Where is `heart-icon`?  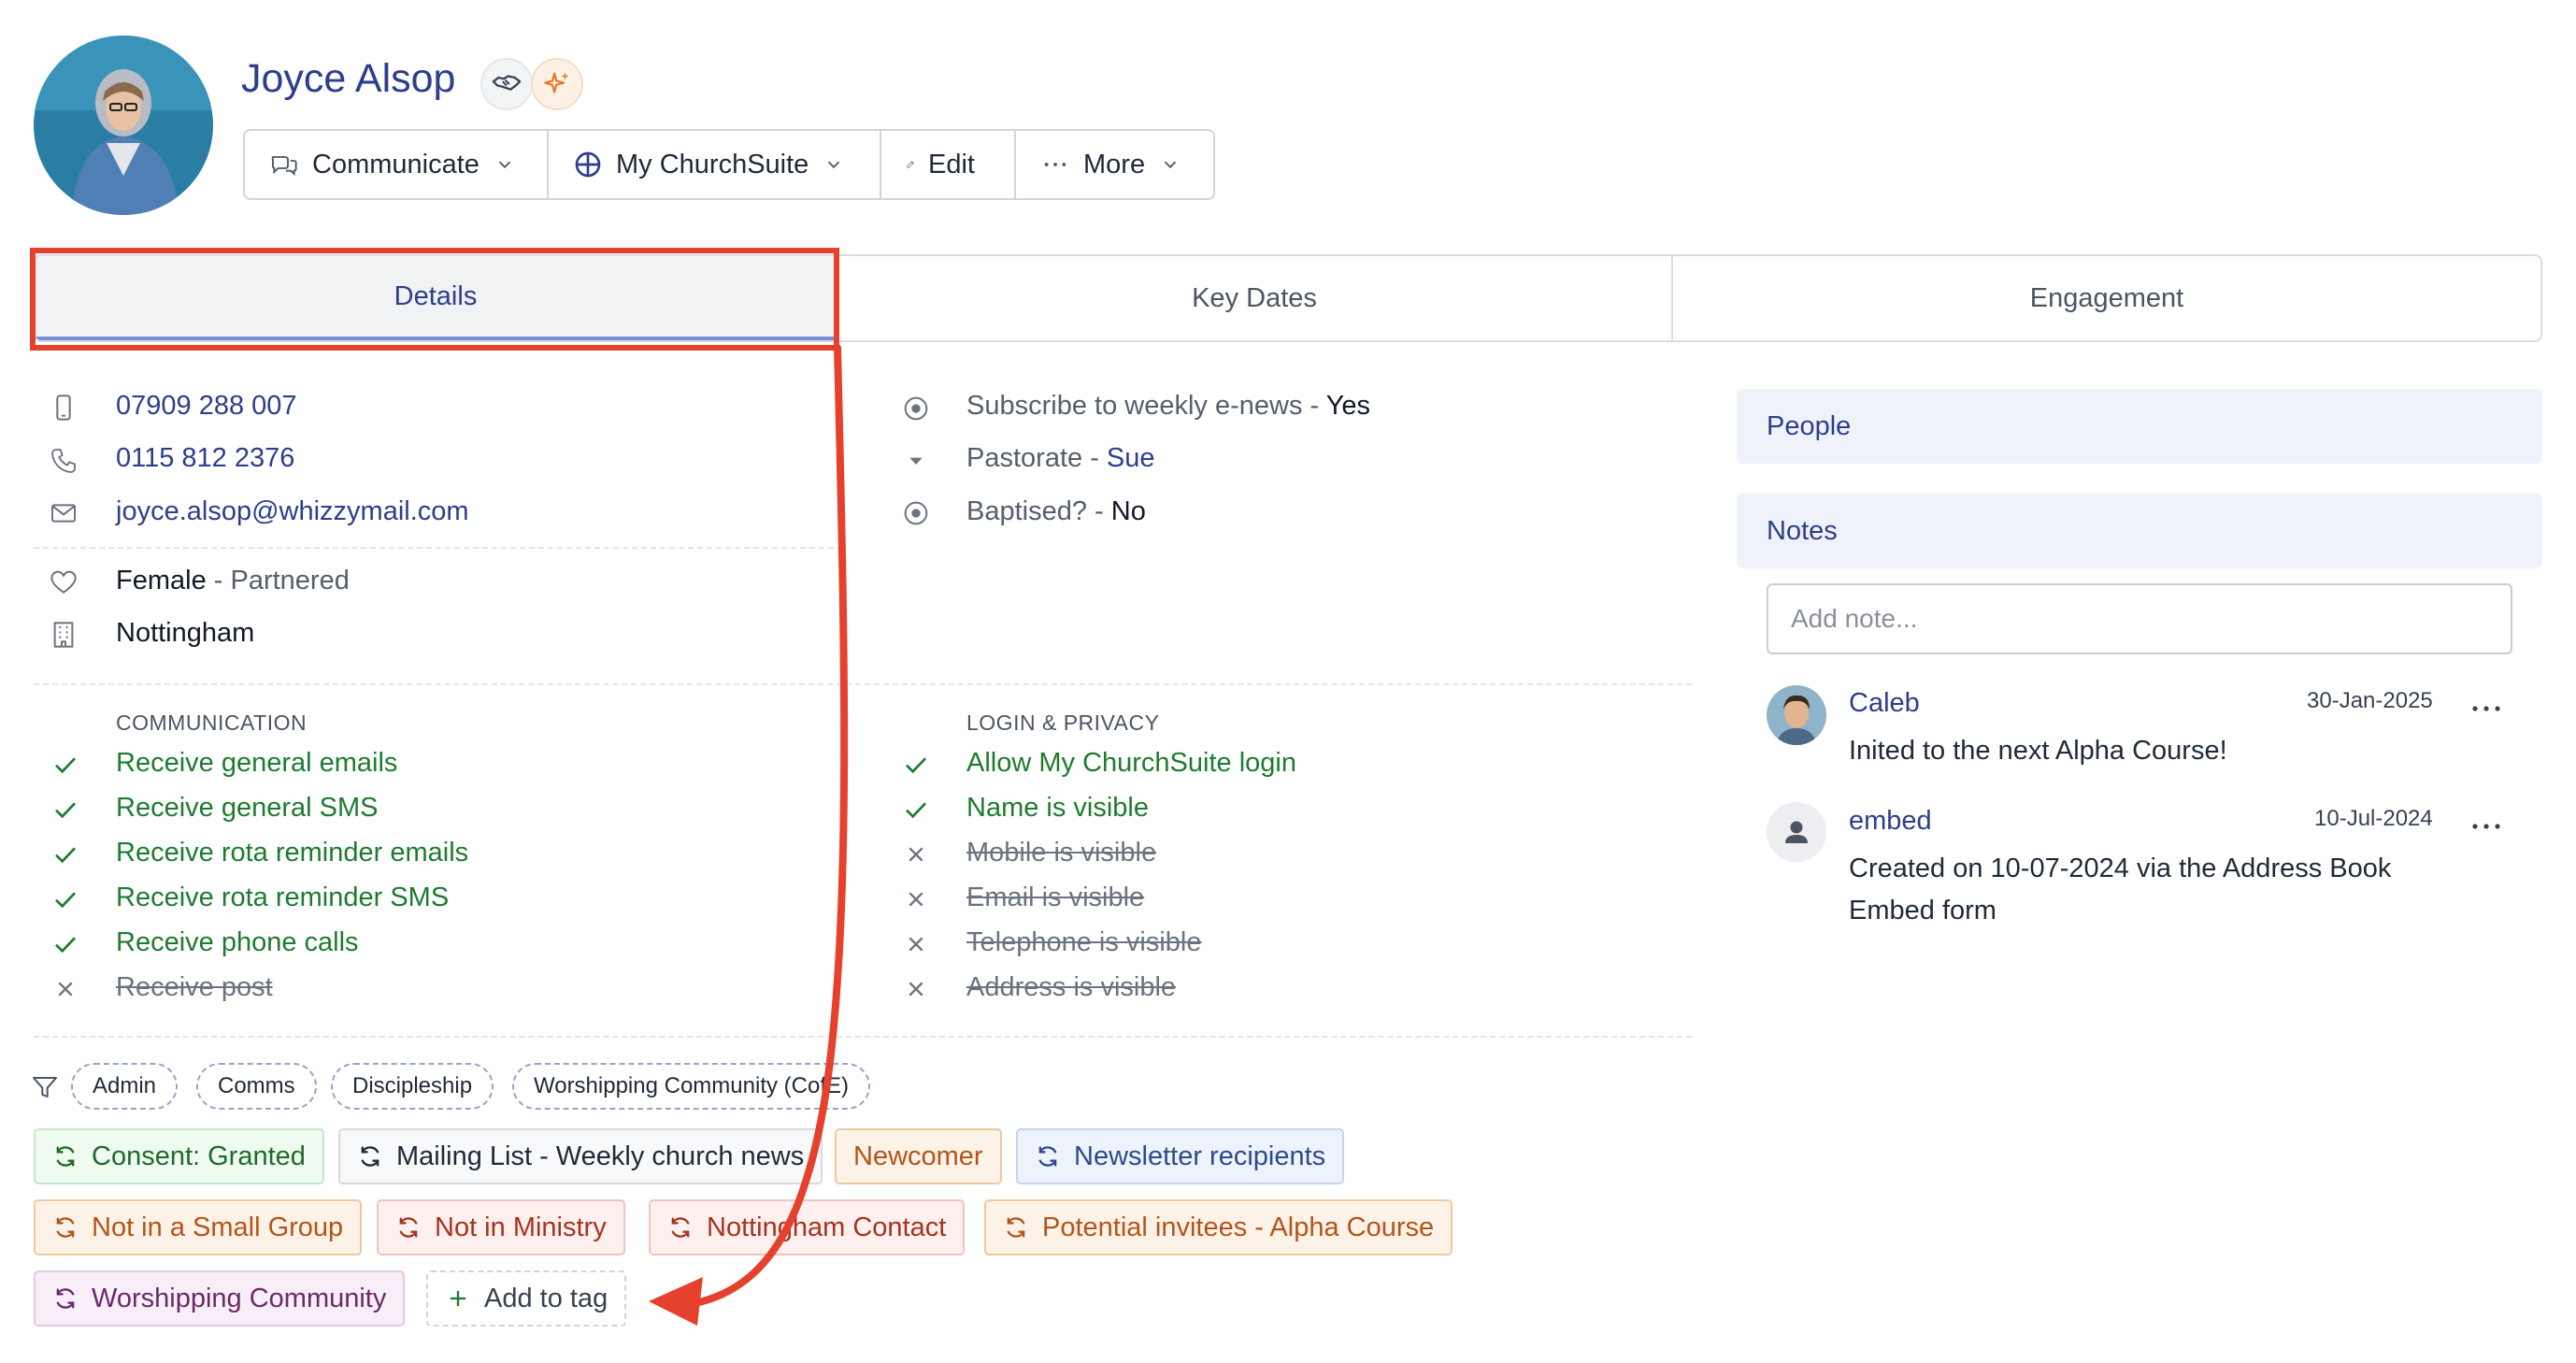
heart-icon is located at coordinates (64, 582).